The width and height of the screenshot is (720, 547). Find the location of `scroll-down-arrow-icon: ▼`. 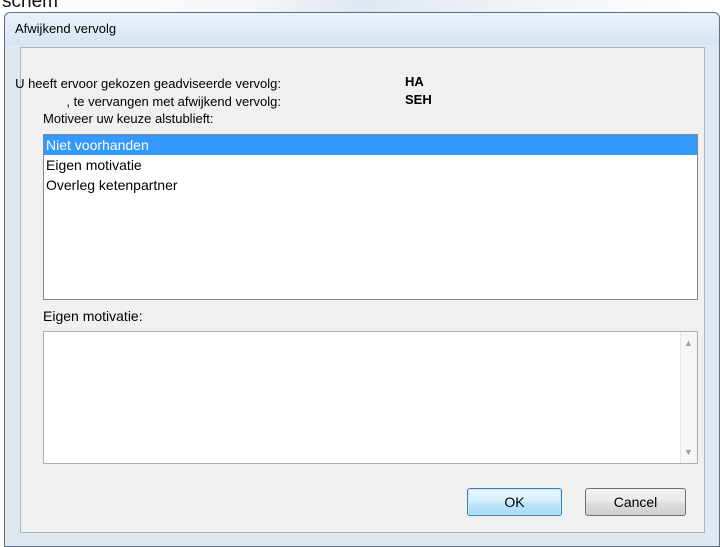

scroll-down-arrow-icon: ▼ is located at coordinates (688, 452).